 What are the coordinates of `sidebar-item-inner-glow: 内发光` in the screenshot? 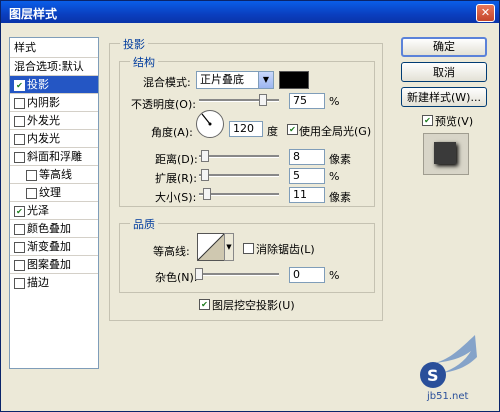 It's located at (54, 139).